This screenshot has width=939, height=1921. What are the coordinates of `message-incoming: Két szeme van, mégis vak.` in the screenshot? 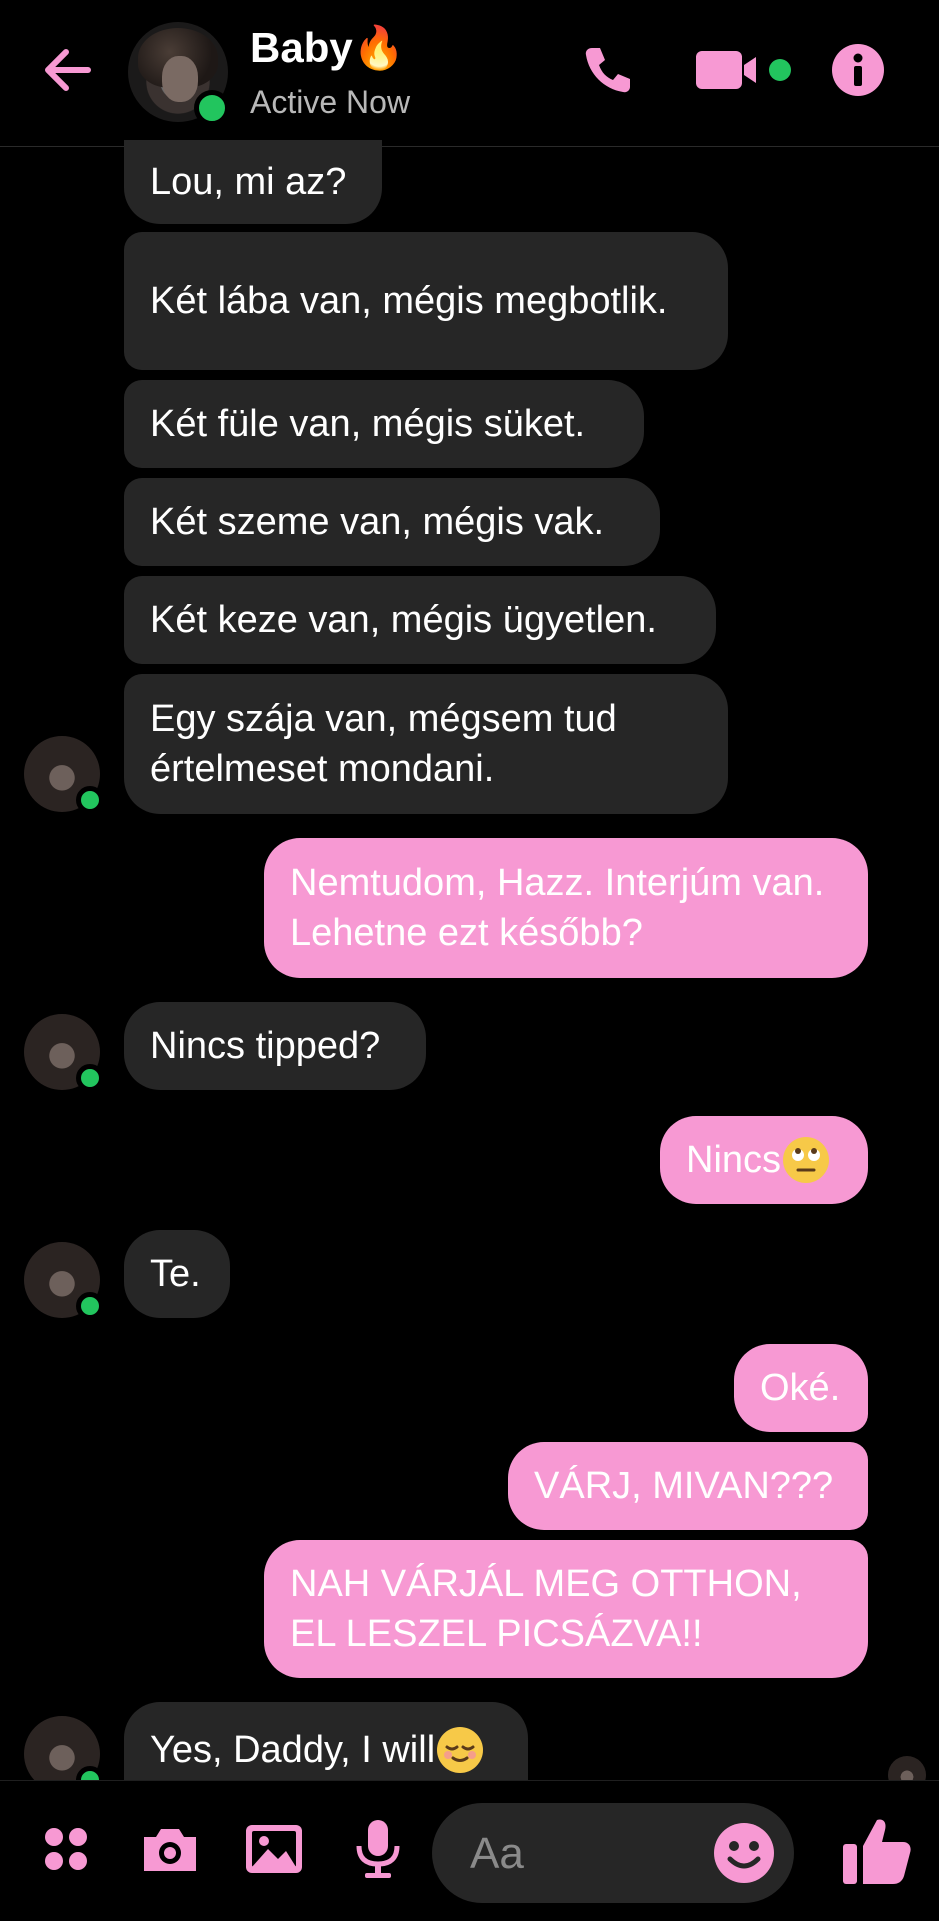 It's located at (392, 522).